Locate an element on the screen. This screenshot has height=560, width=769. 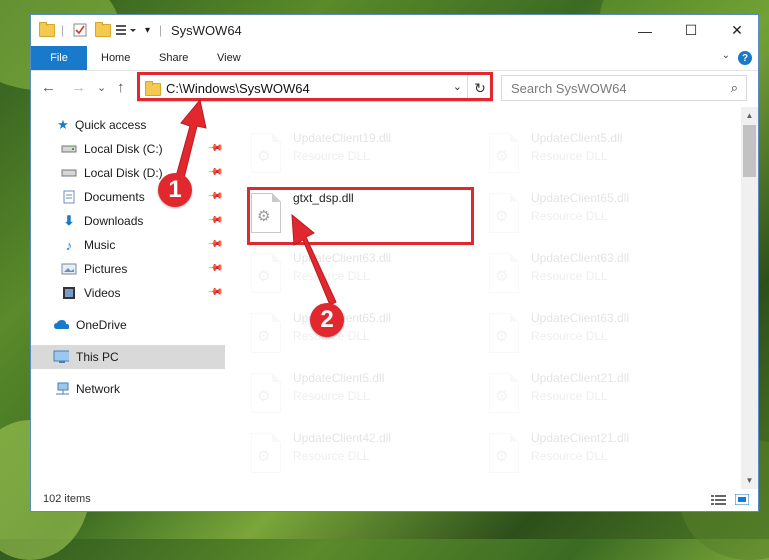
sidebar-item-pictures: Pictures 📌 is located at coordinates (128, 269).